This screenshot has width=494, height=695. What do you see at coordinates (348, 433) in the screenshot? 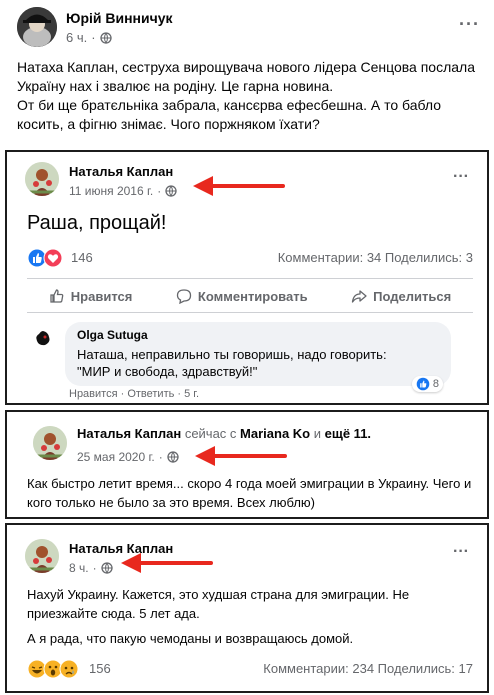
I see `tagged-others: ещё 11.` at bounding box center [348, 433].